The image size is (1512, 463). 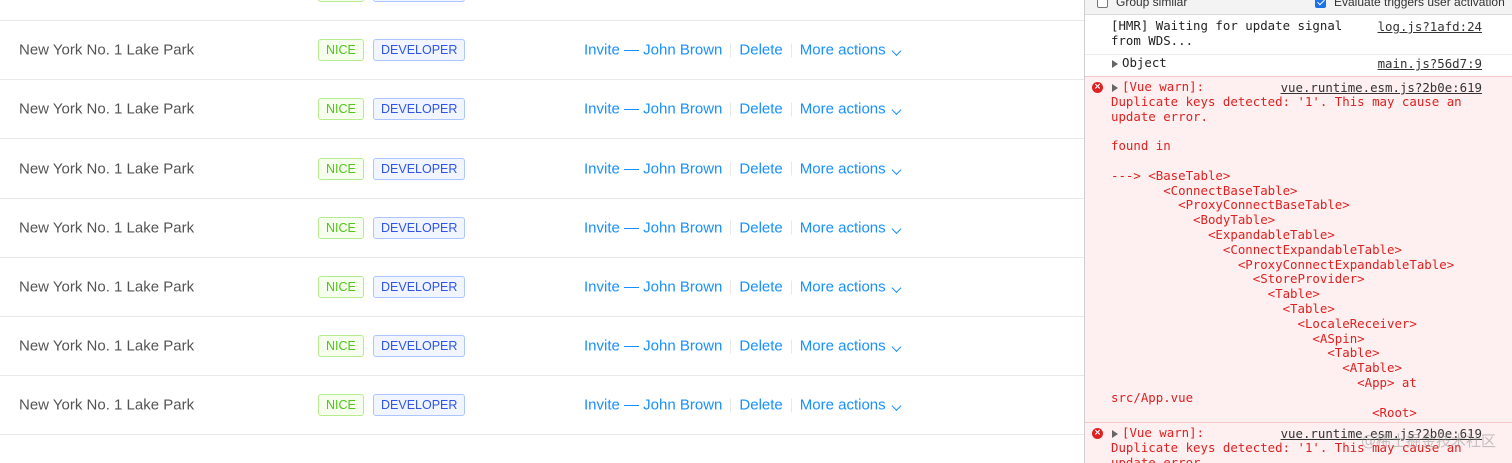 What do you see at coordinates (1159, 458) in the screenshot?
I see `console-line: update error.` at bounding box center [1159, 458].